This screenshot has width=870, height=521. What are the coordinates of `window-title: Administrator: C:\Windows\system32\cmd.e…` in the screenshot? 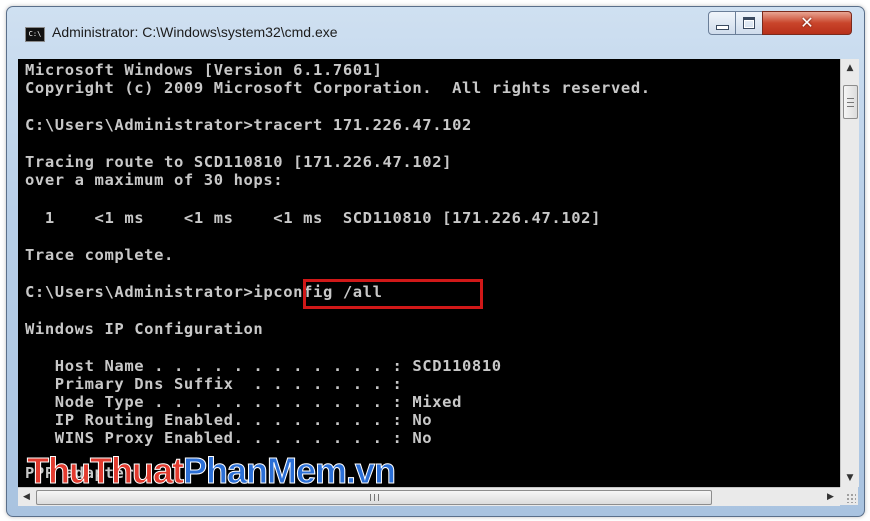 It's located at (195, 32).